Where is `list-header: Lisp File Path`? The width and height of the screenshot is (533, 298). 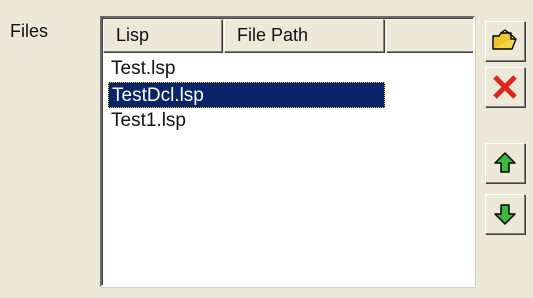
list-header: Lisp File Path is located at coordinates (288, 35).